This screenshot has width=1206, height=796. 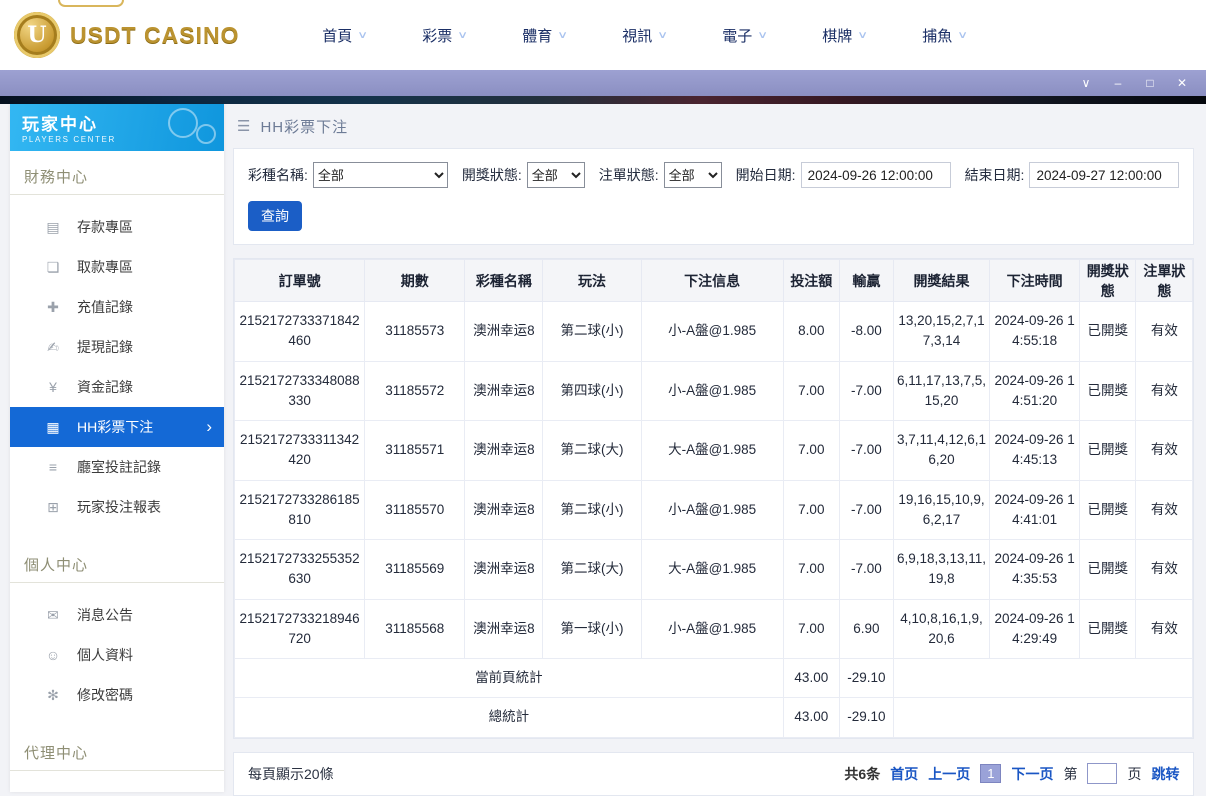 What do you see at coordinates (1182, 83) in the screenshot?
I see `window-close-icon: ✕` at bounding box center [1182, 83].